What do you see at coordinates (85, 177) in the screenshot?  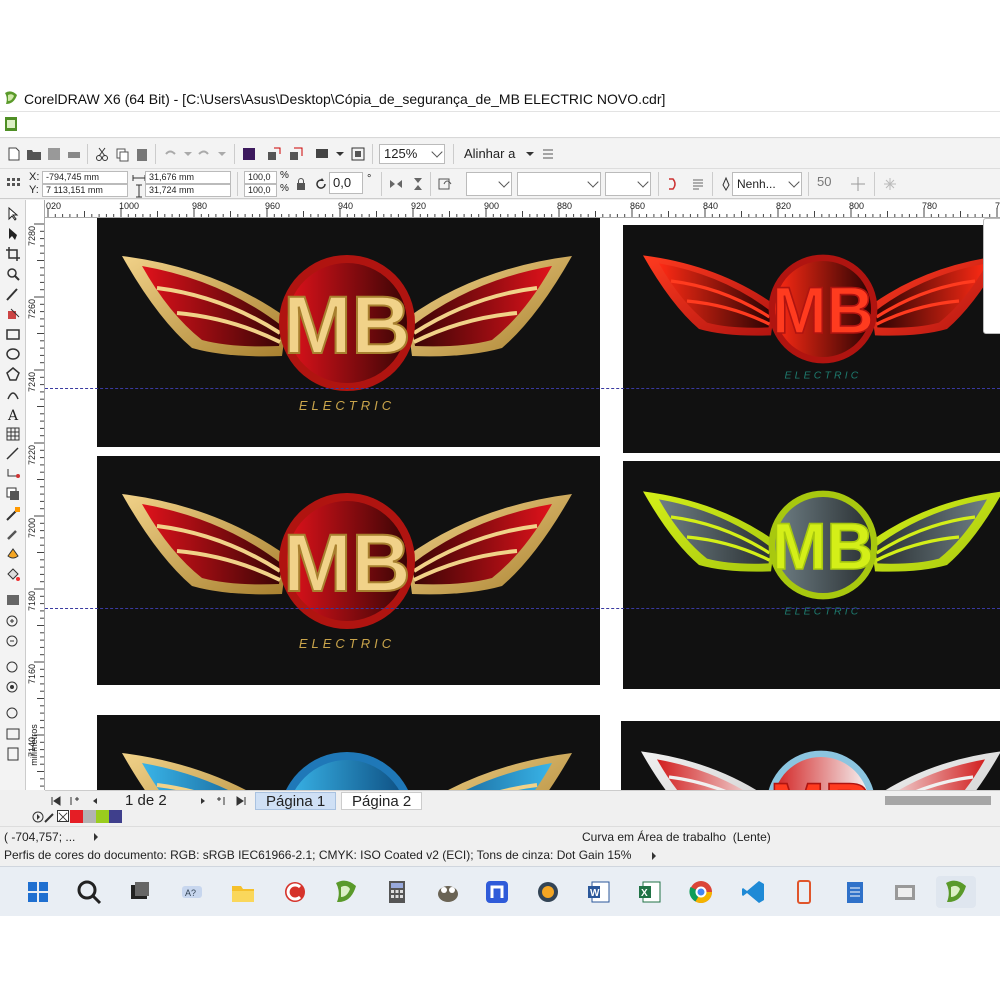 I see `x-position-field: -794,745 mm` at bounding box center [85, 177].